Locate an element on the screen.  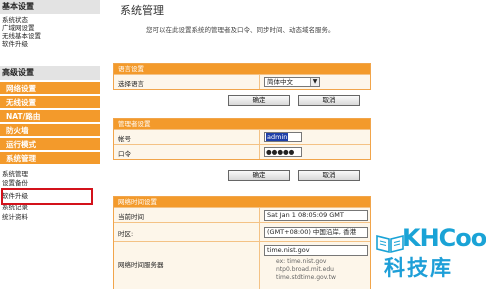
account-input: admin is located at coordinates (283, 137).